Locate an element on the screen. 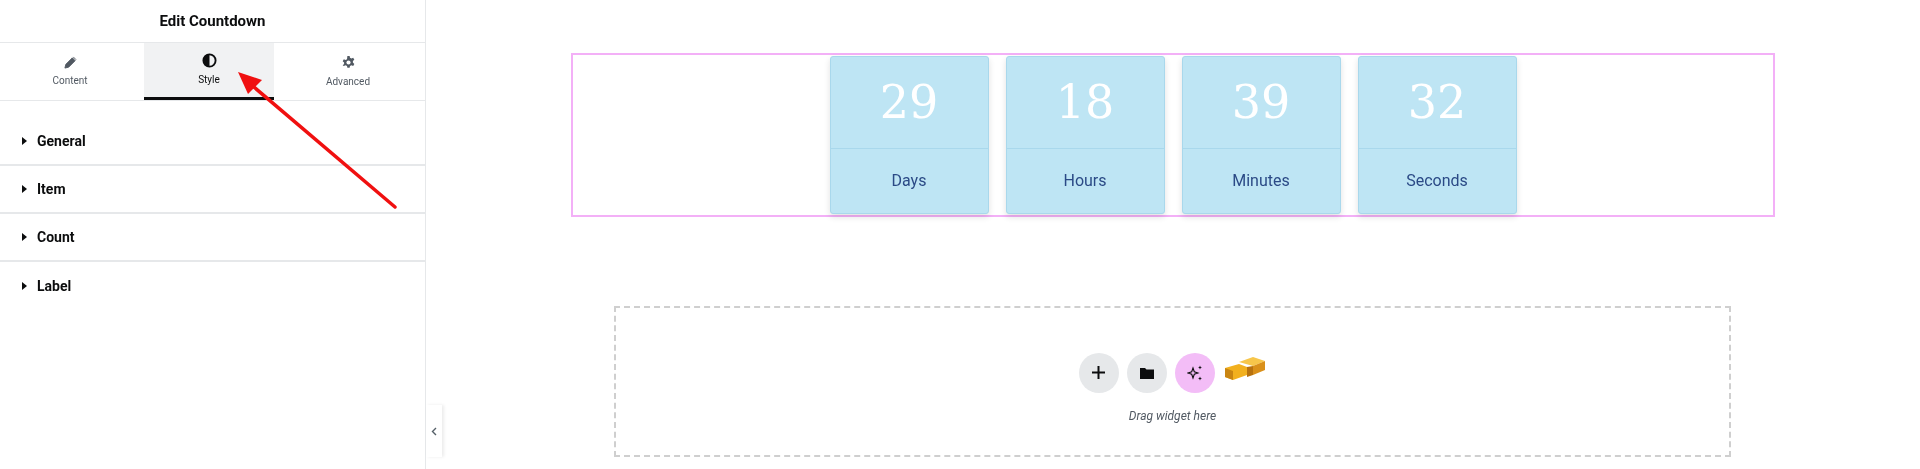 This screenshot has width=1920, height=469. folder-icon is located at coordinates (1146, 372).